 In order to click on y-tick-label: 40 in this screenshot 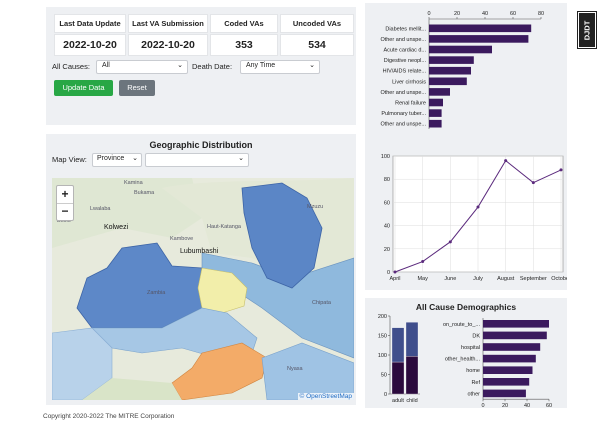, I will do `click(387, 227)`.